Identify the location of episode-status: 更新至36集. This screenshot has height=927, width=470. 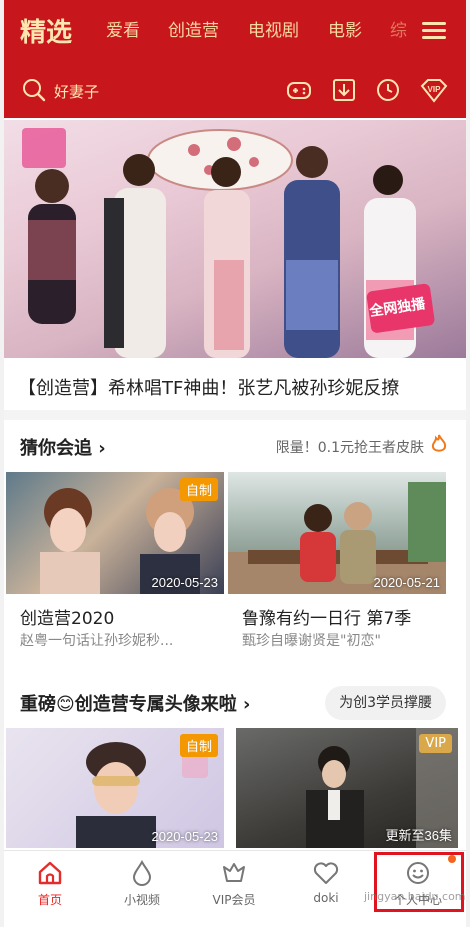
(418, 835).